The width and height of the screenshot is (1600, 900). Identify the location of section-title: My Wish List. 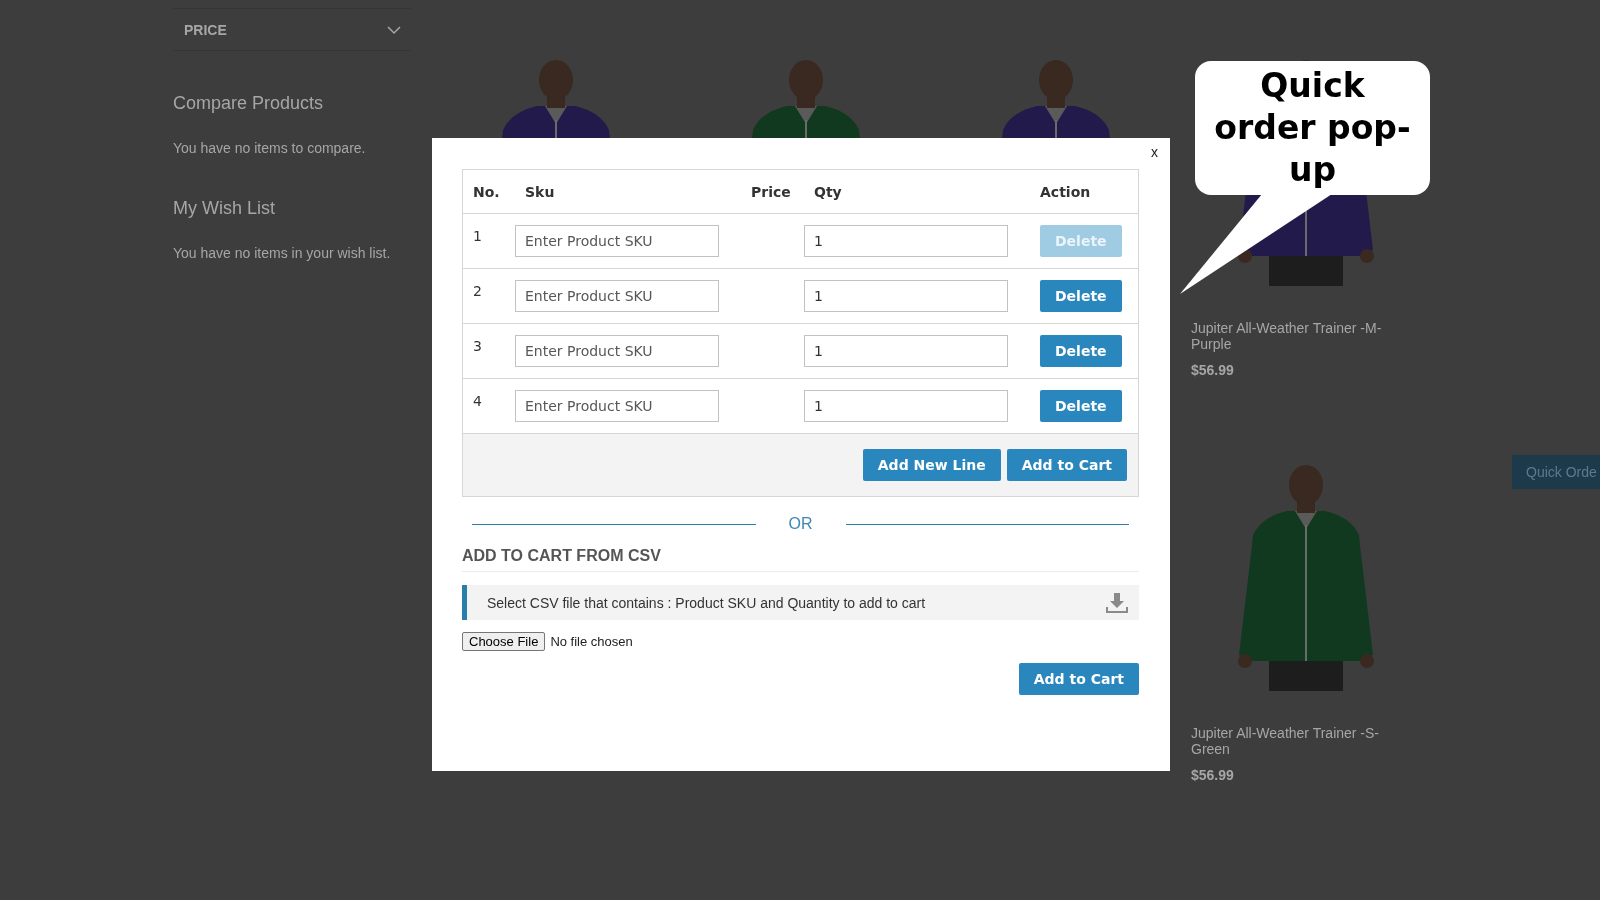
(224, 208).